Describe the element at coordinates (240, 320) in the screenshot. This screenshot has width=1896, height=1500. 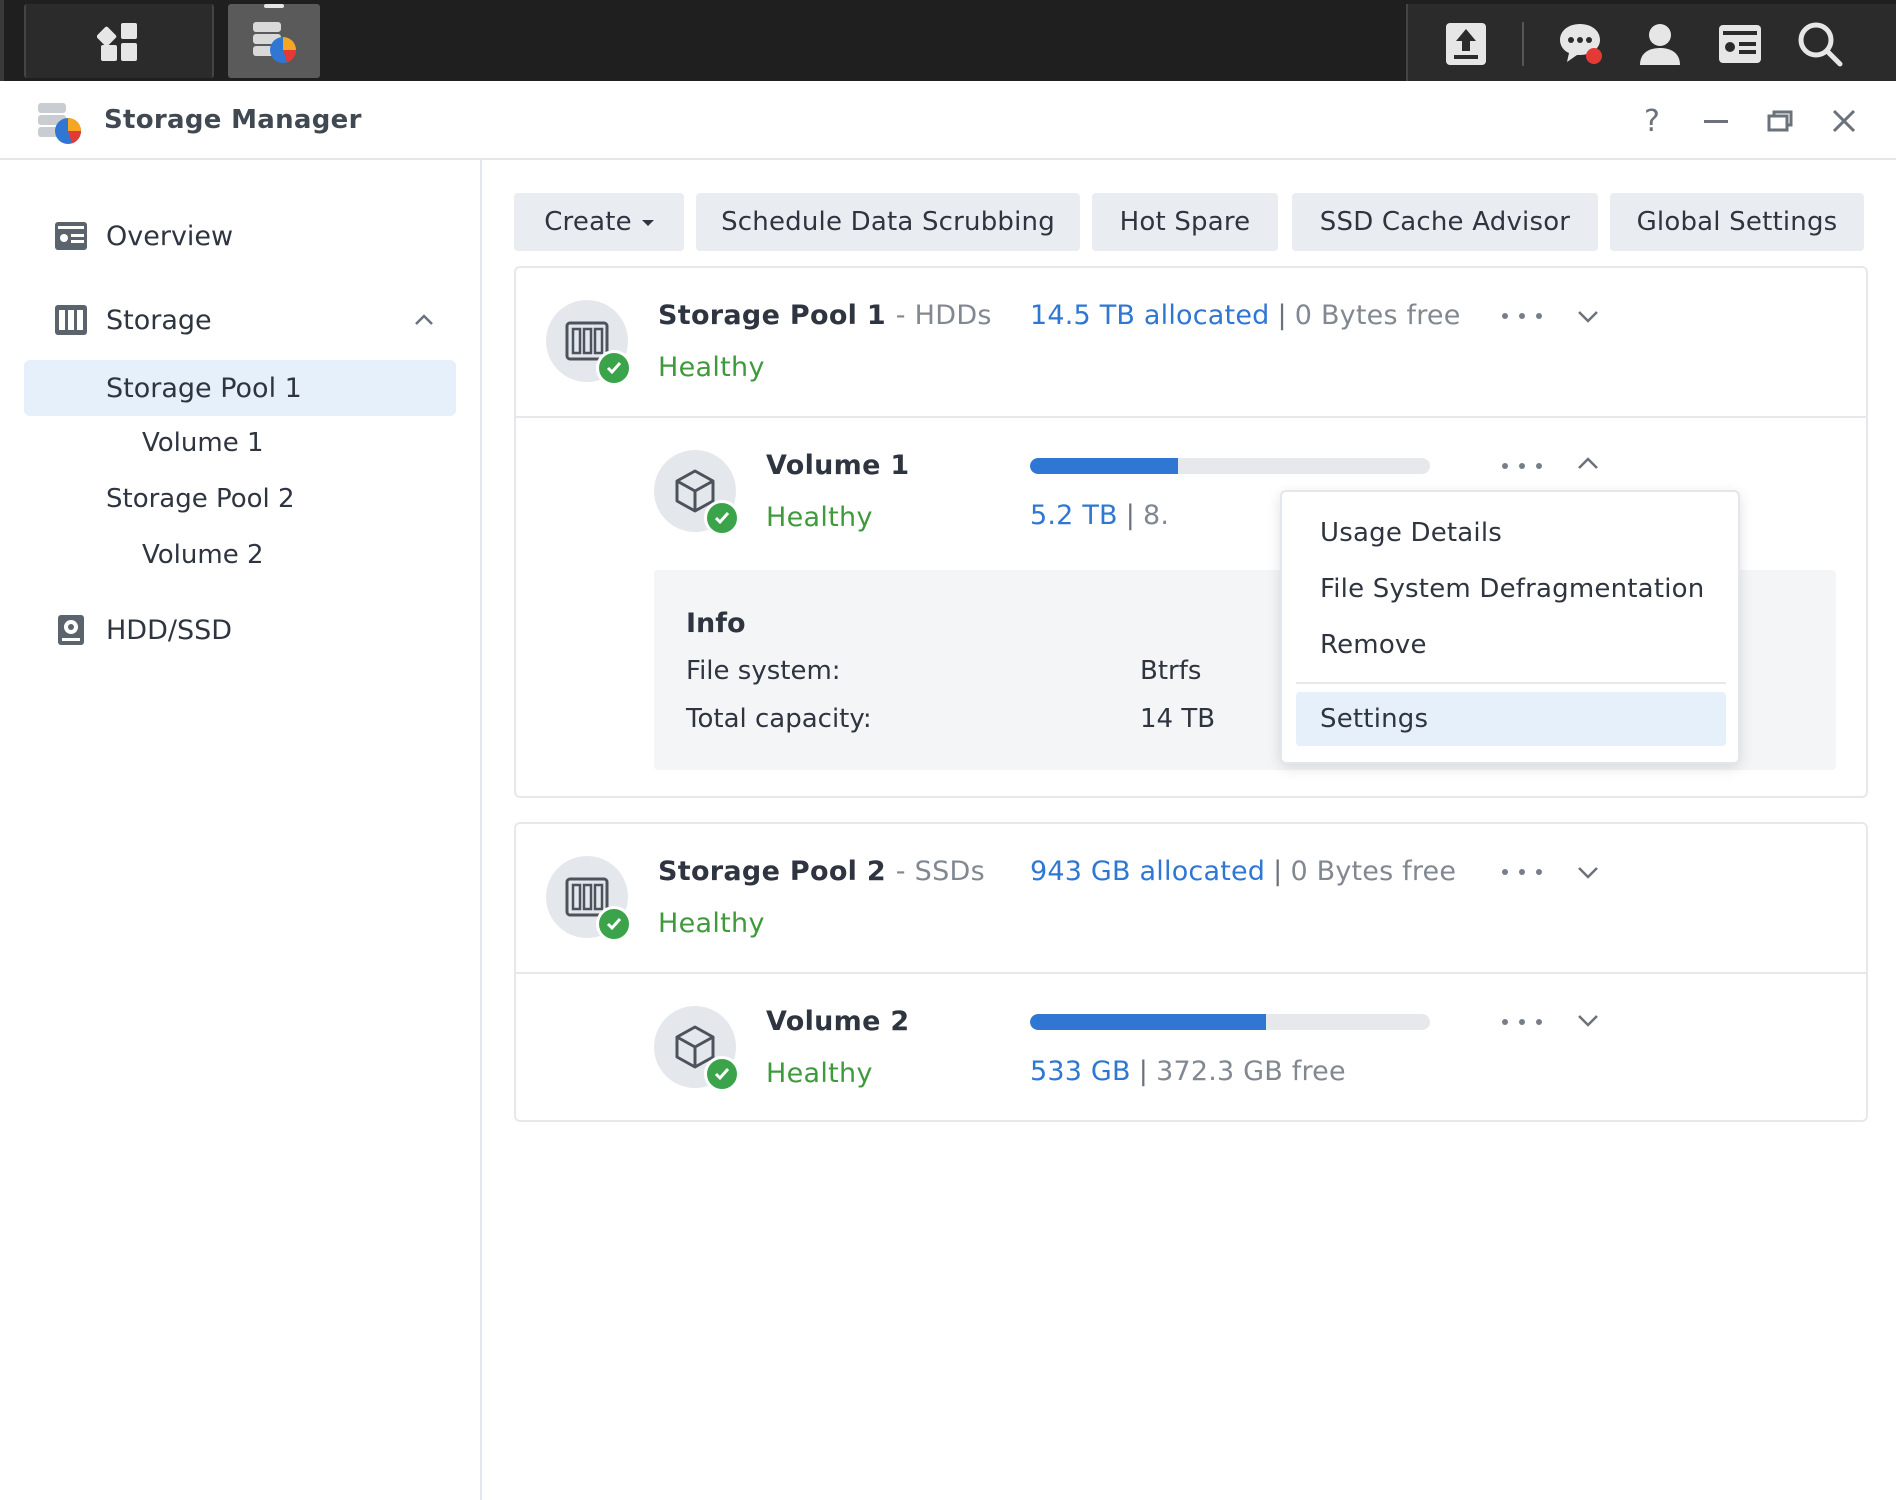
I see `sidebar-item-storage: Storage` at that location.